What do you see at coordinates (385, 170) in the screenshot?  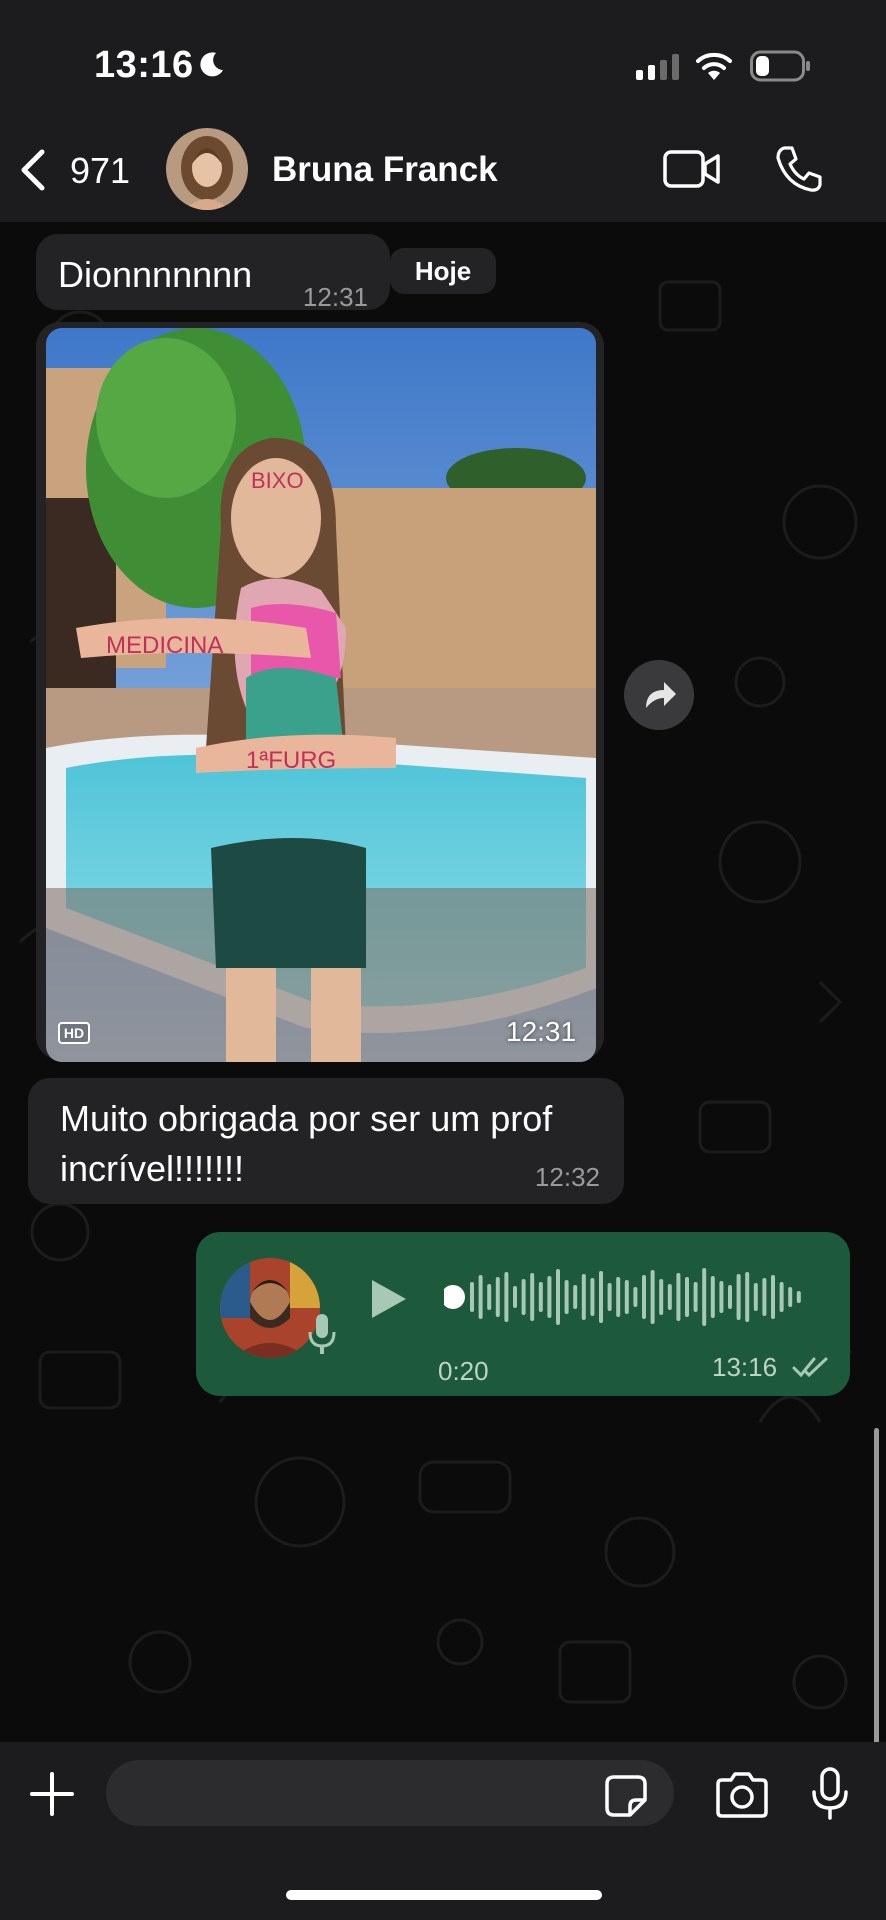 I see `contact-name: Bruna Franck` at bounding box center [385, 170].